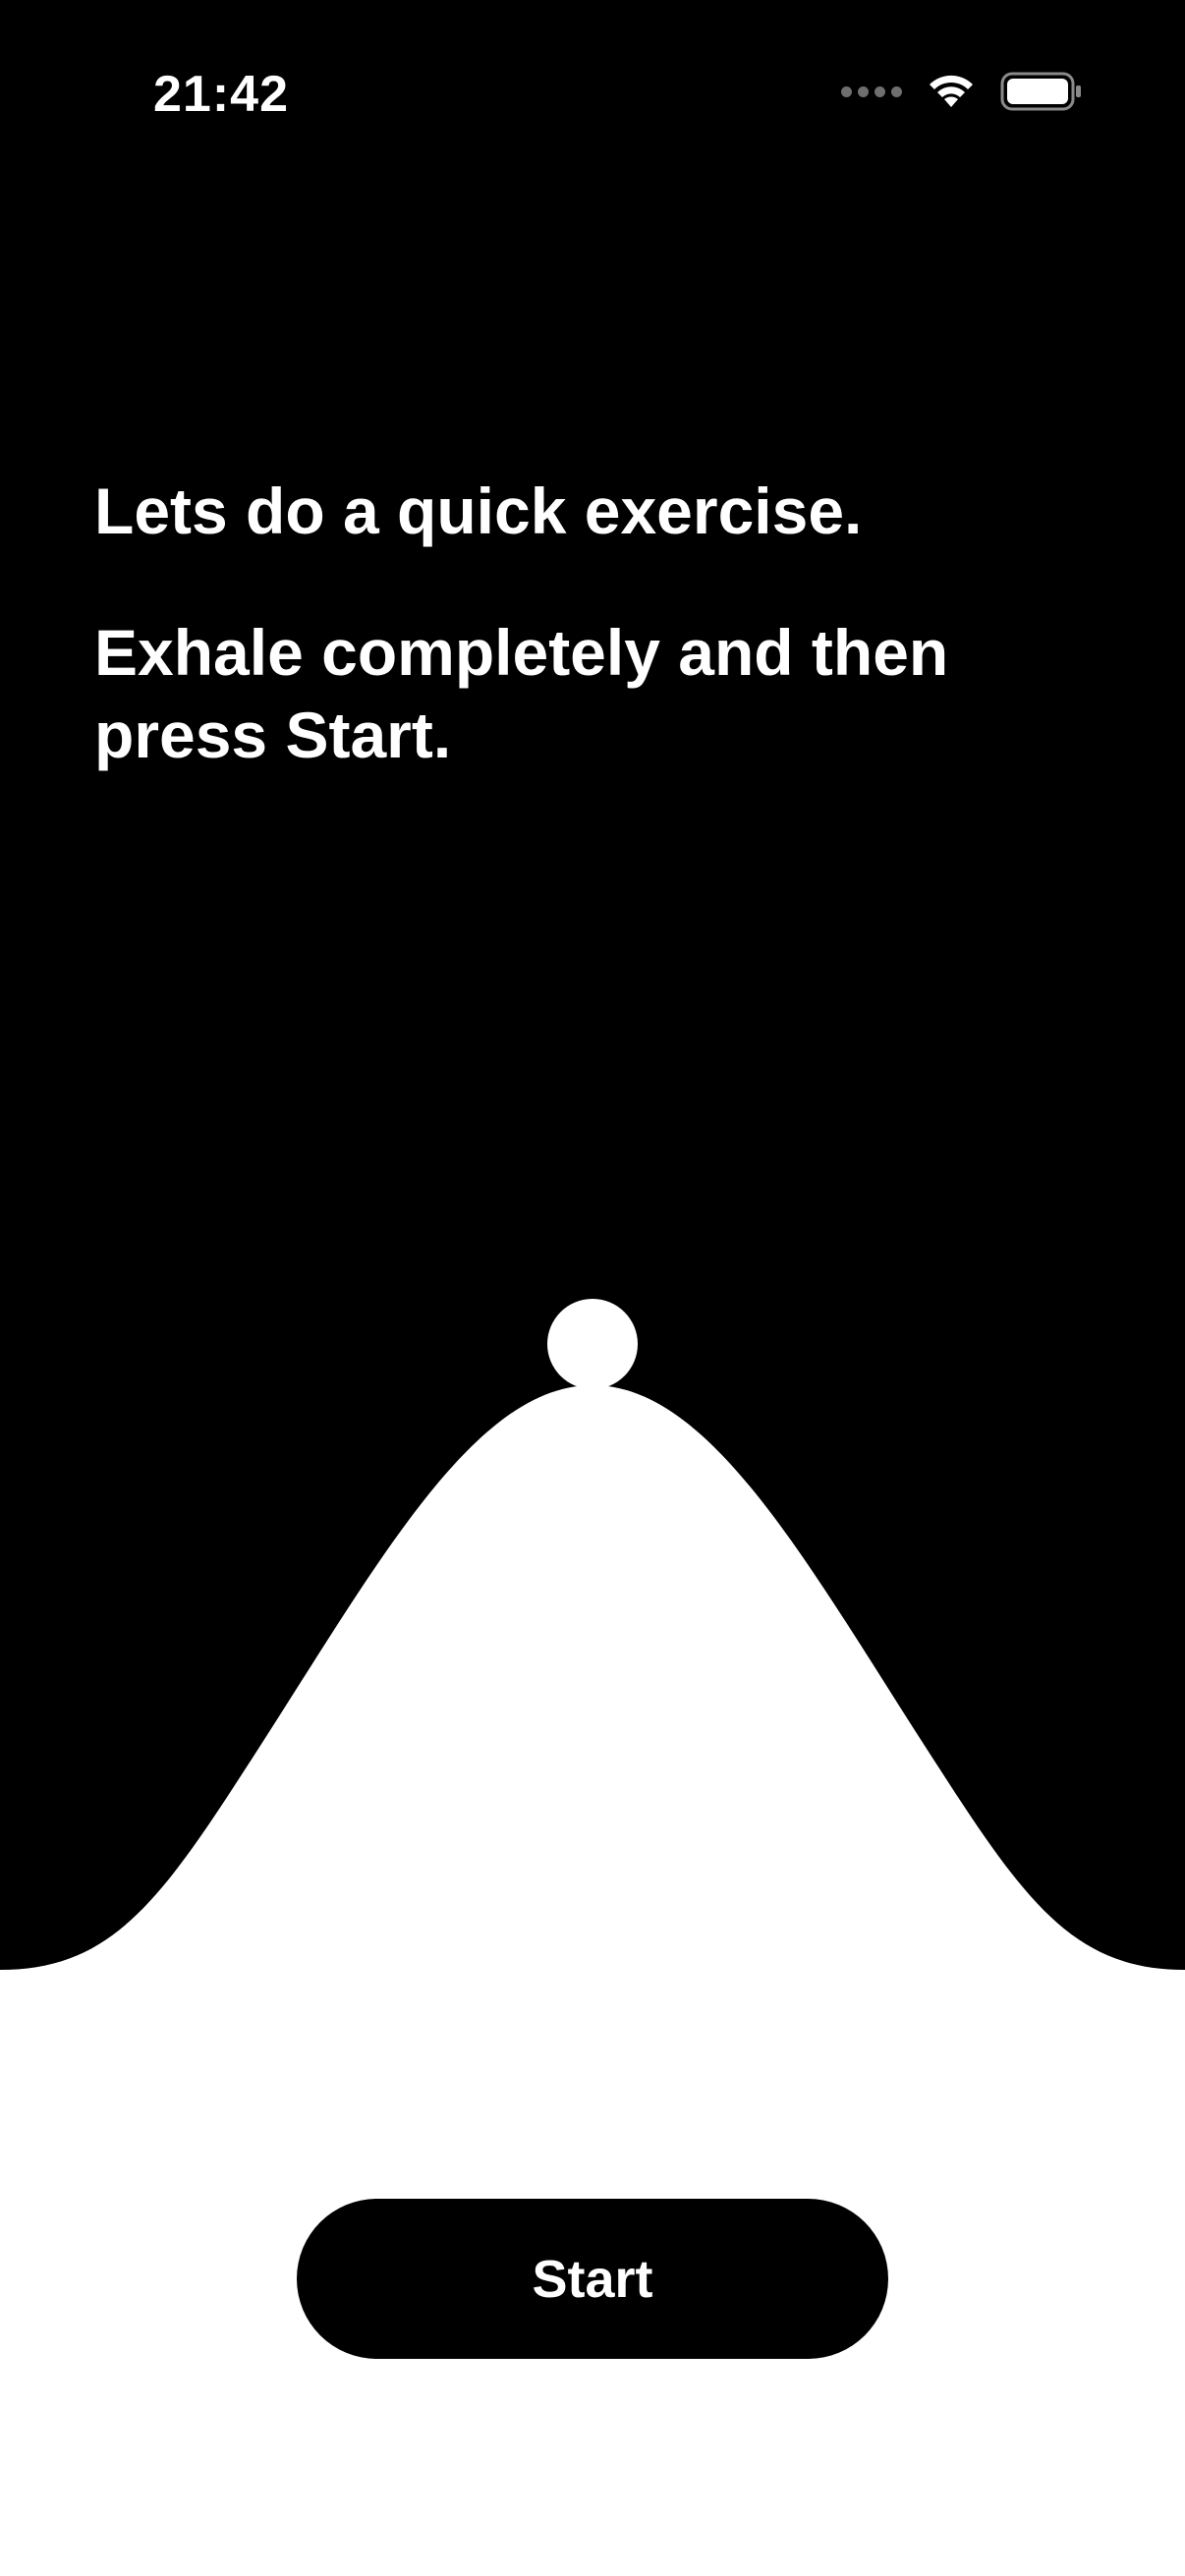 Image resolution: width=1185 pixels, height=2576 pixels. I want to click on battery-icon, so click(1041, 91).